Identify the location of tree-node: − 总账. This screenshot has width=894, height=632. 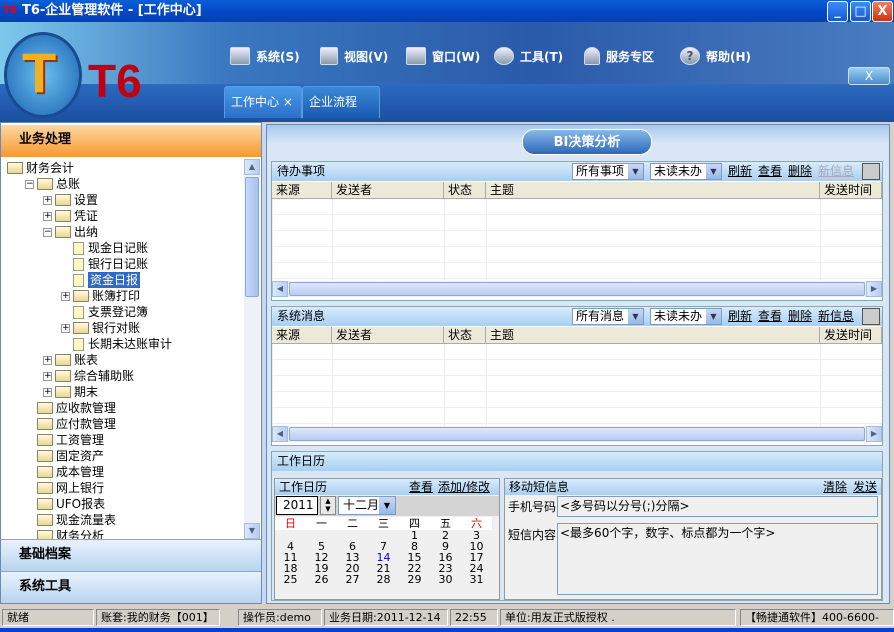
(52, 184).